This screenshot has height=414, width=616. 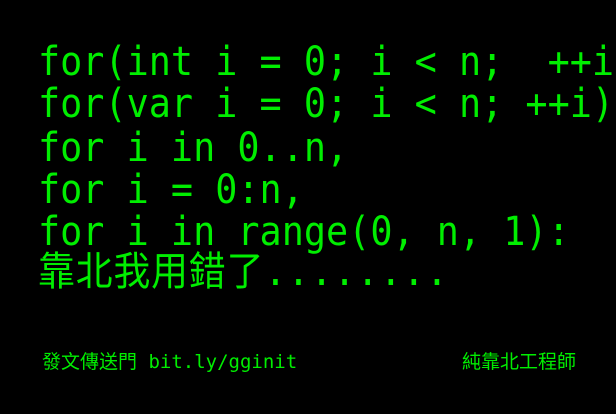 I want to click on code-line-python-for: for i in range(0, n, 1):, so click(x=304, y=232).